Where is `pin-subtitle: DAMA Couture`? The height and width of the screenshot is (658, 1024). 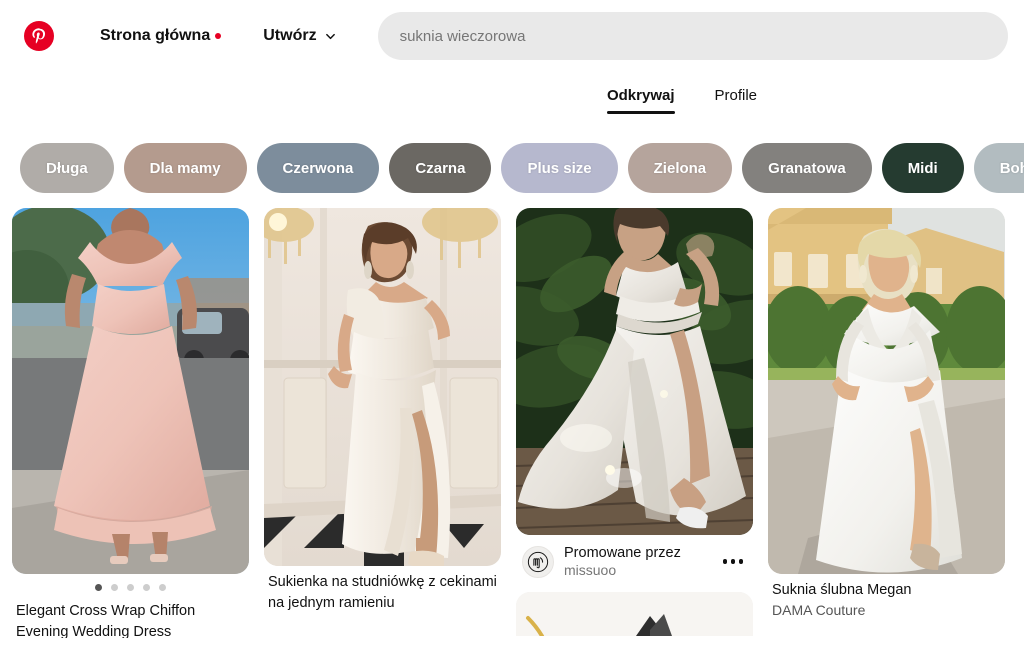
pin-subtitle: DAMA Couture is located at coordinates (819, 609).